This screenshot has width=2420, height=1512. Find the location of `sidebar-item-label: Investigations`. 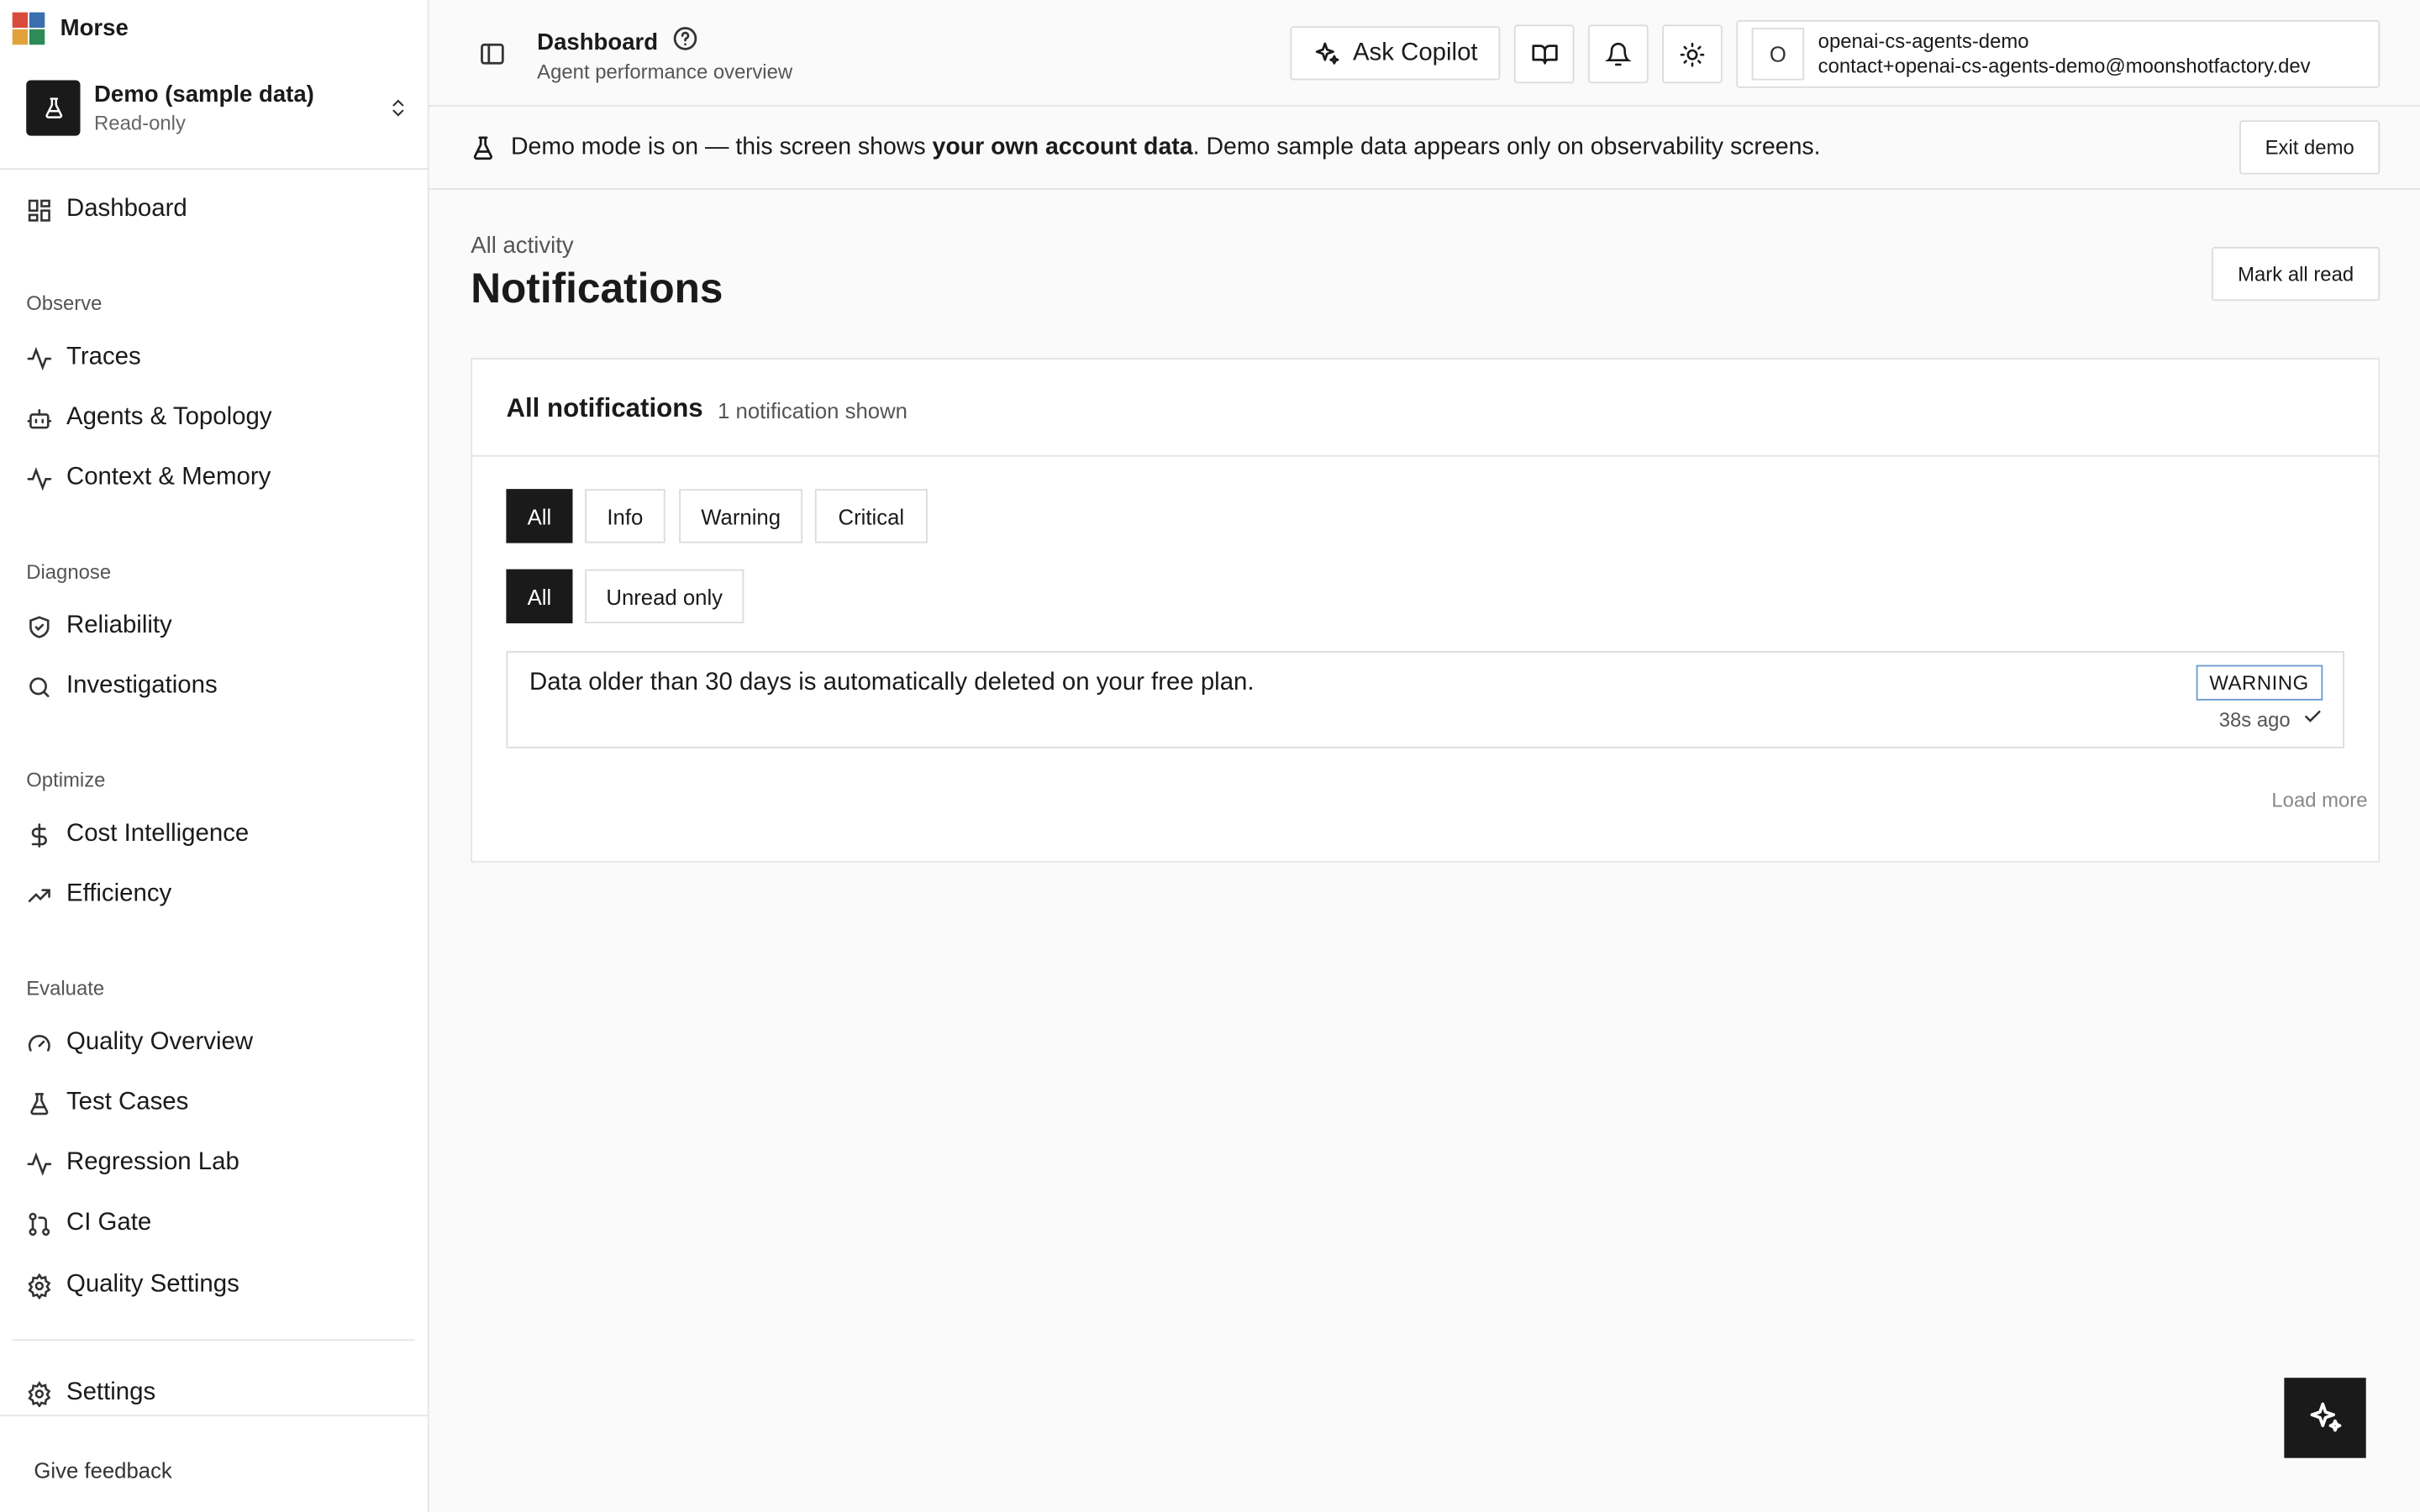

sidebar-item-label: Investigations is located at coordinates (142, 686).